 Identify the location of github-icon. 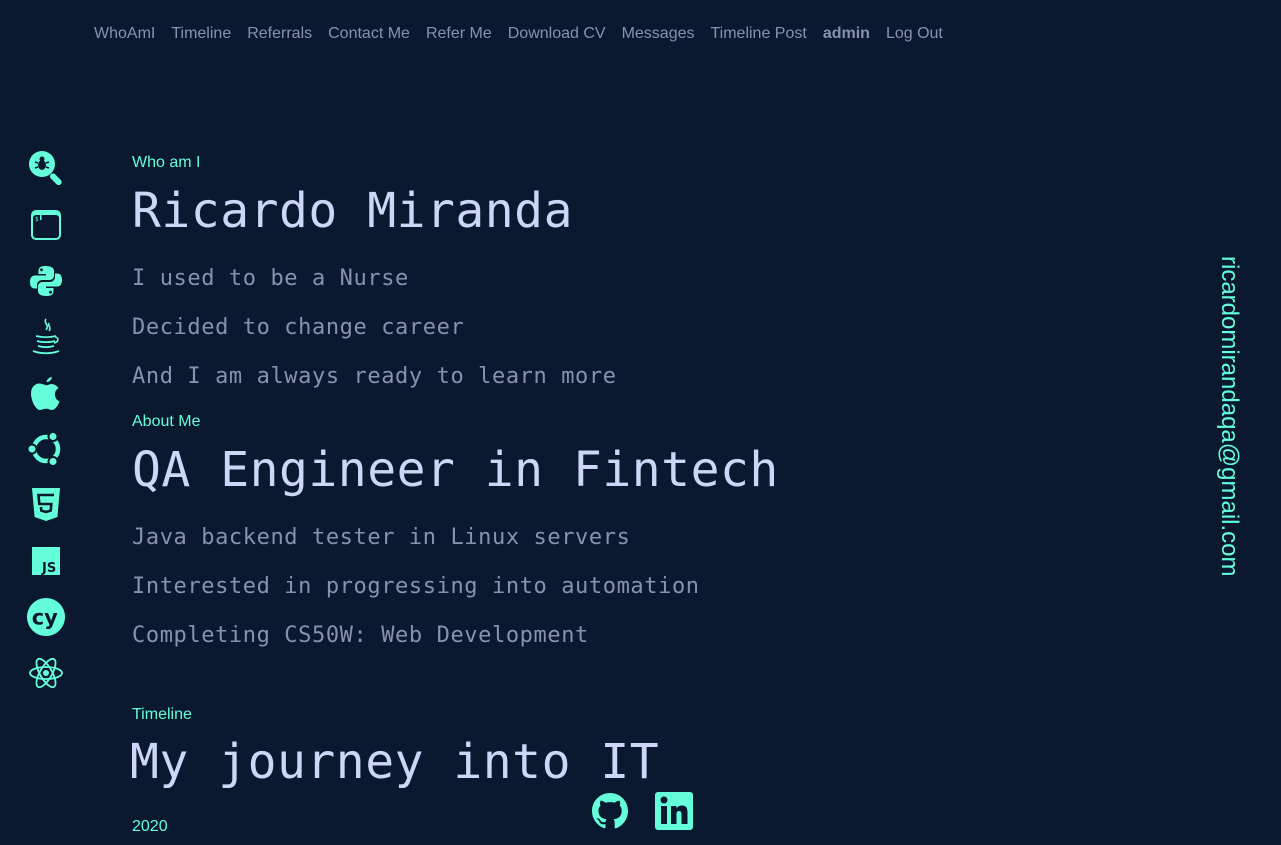
(610, 811).